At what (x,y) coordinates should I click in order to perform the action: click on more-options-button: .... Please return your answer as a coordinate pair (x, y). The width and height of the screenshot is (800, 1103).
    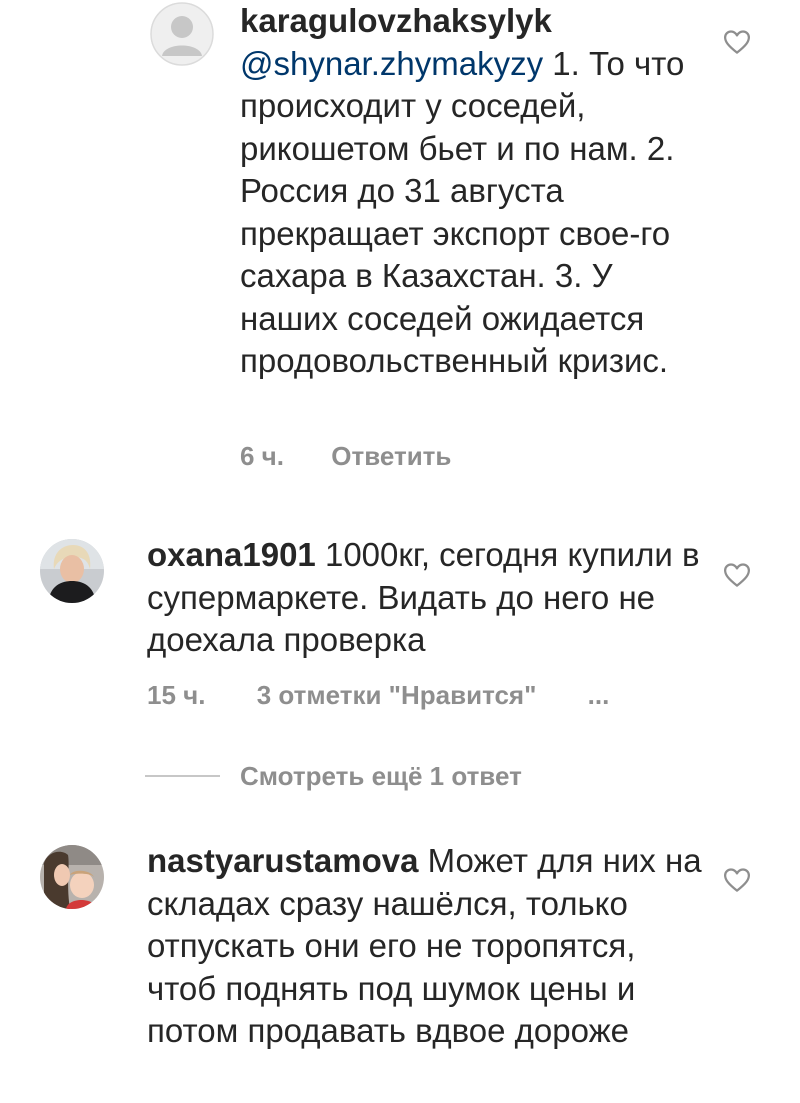
    Looking at the image, I should click on (599, 695).